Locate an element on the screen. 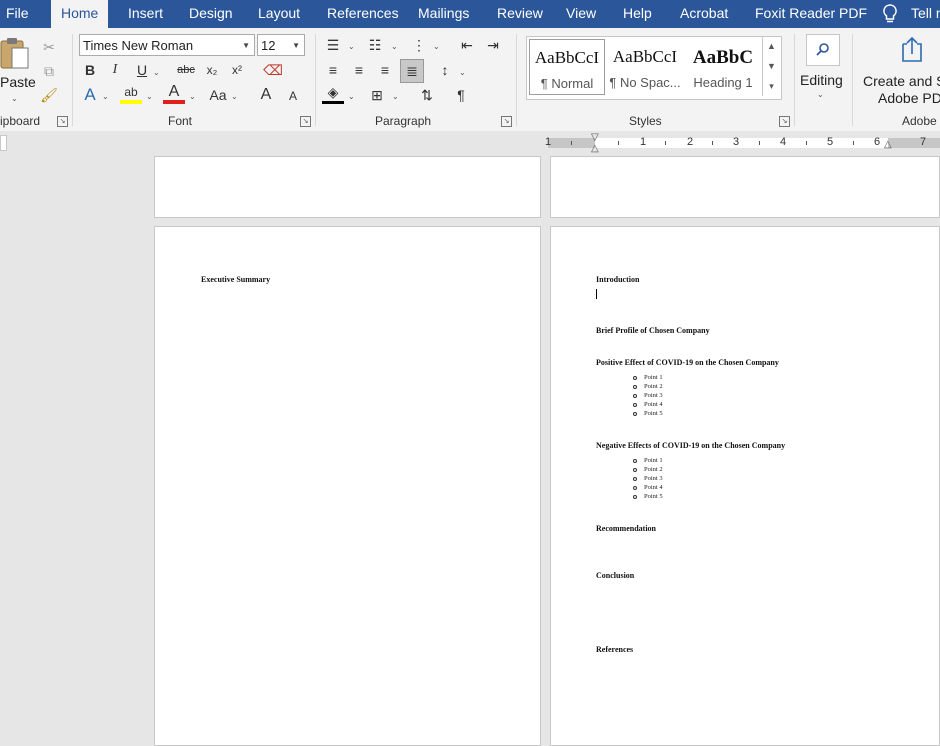 The height and width of the screenshot is (746, 940). strikethrough-button: abc is located at coordinates (186, 70).